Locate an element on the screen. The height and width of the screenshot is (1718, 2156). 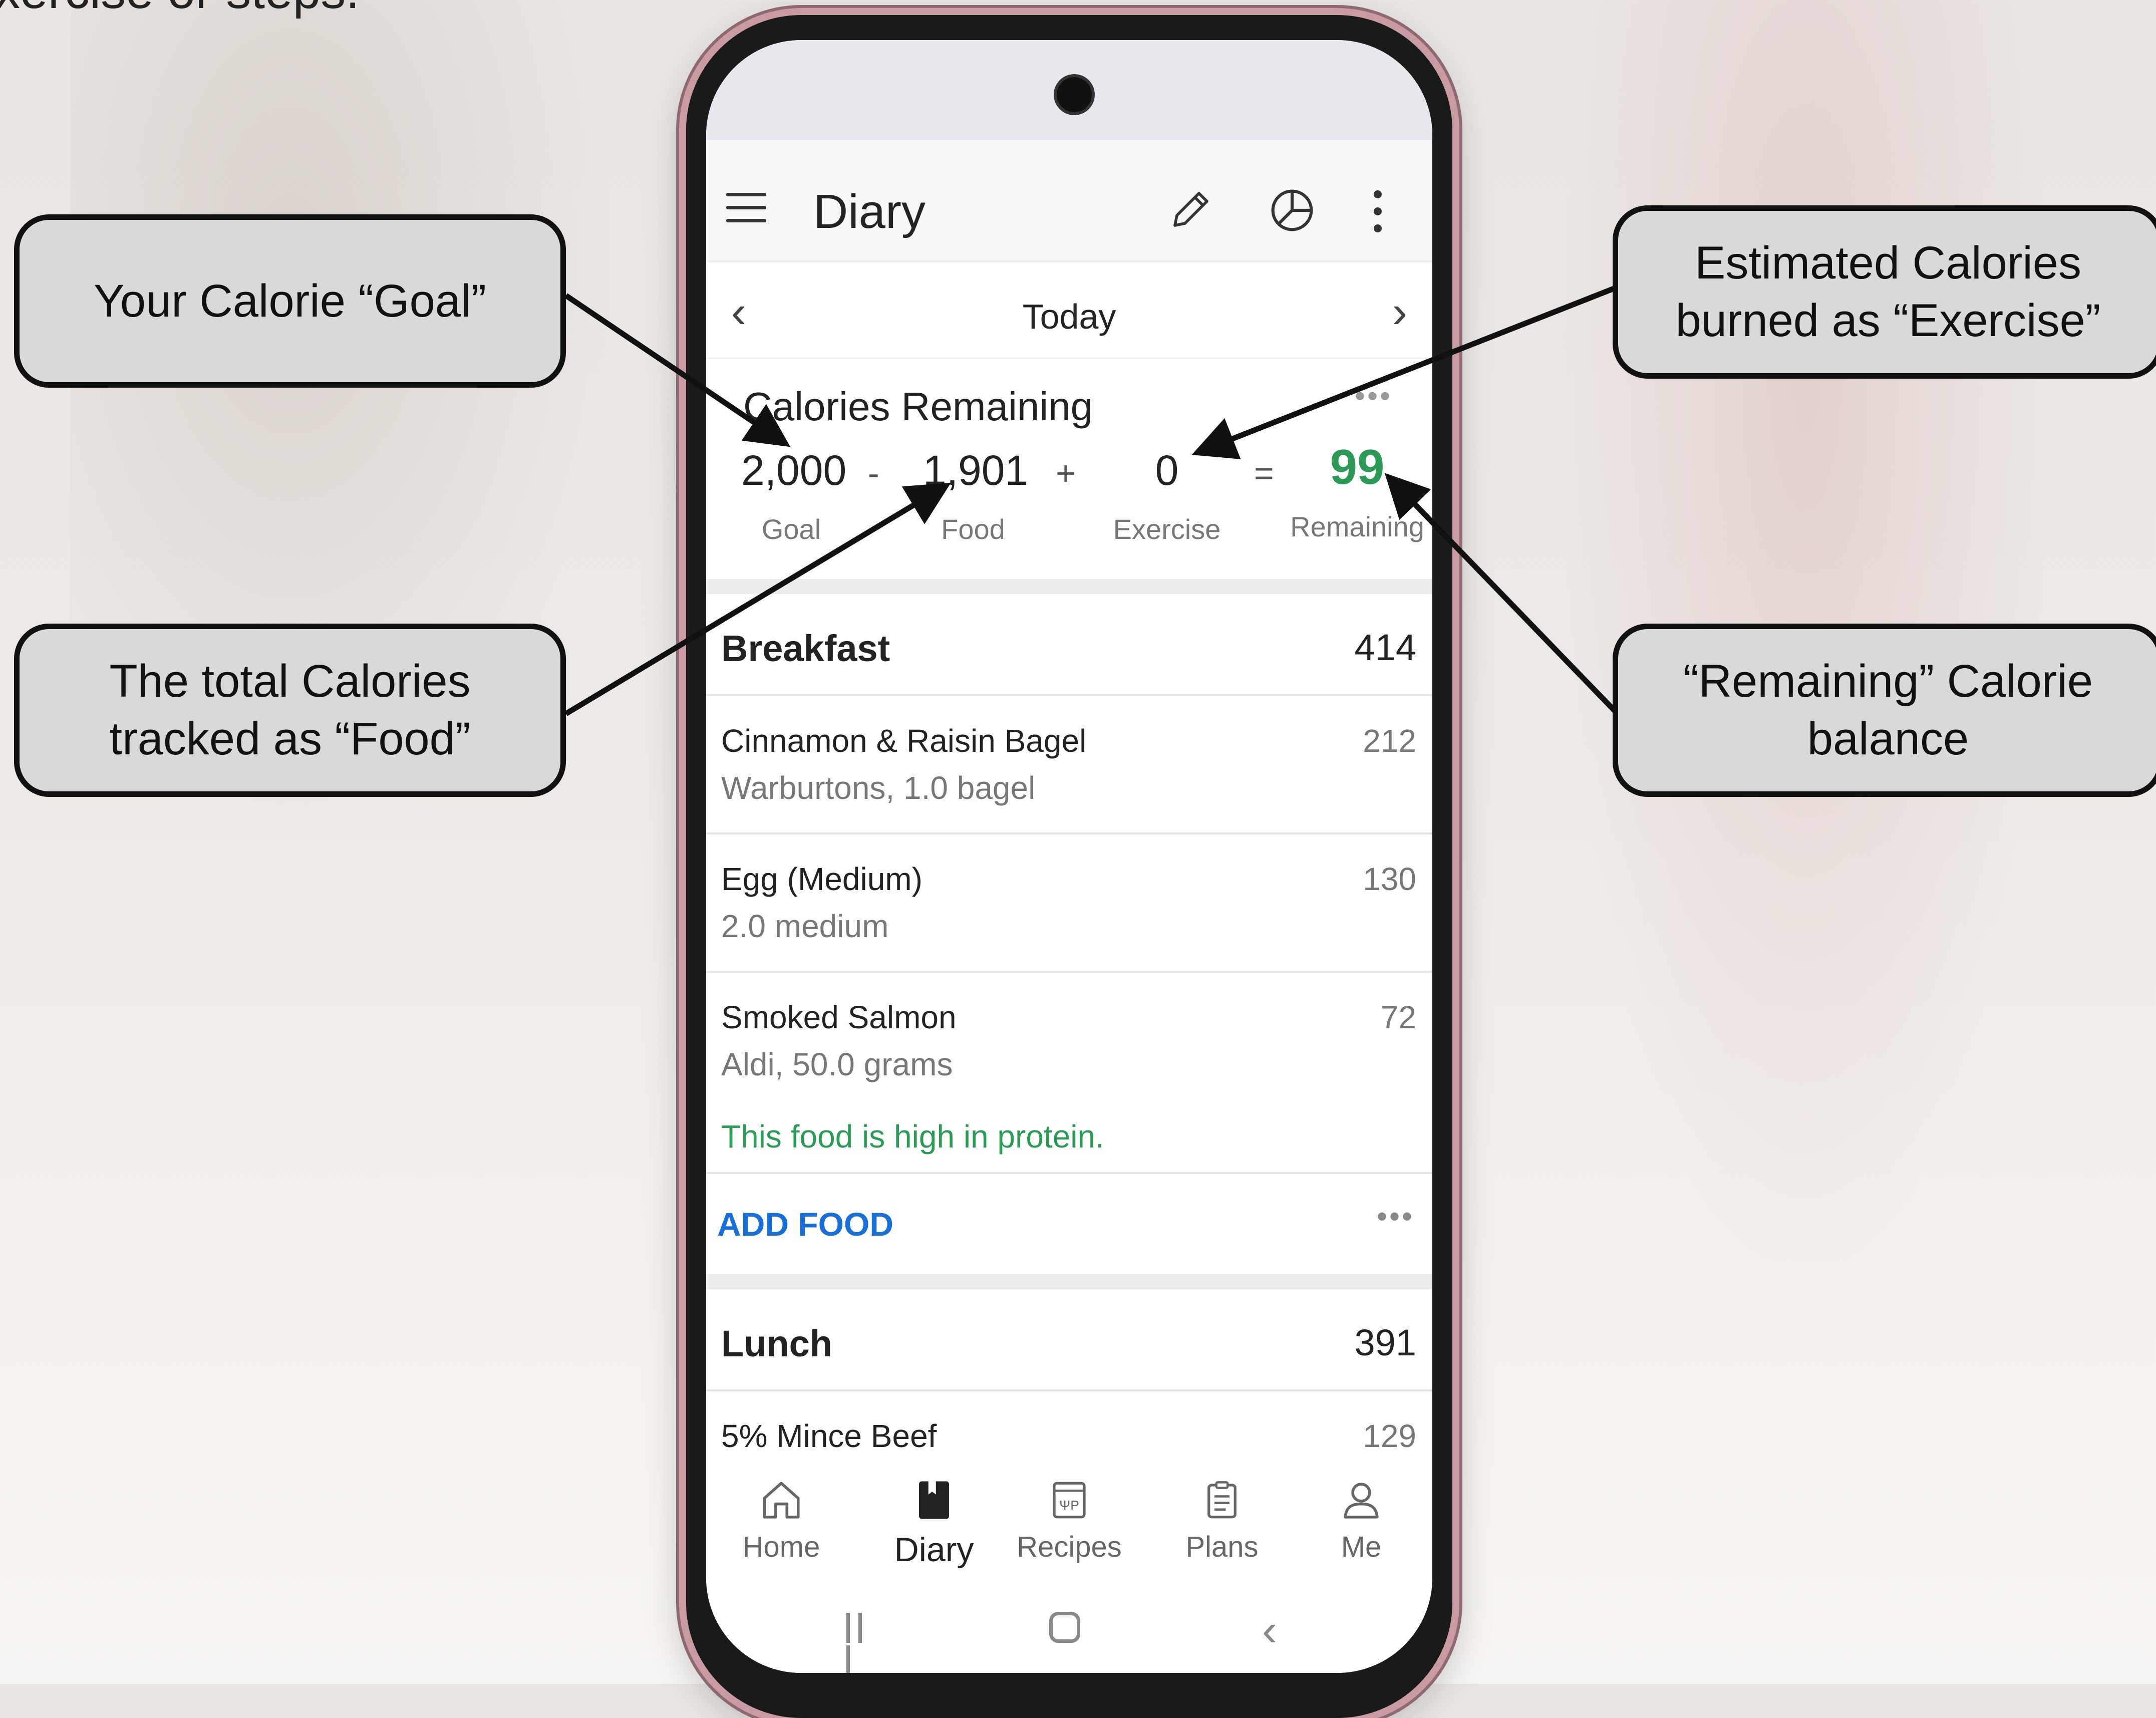
callout-arrows is located at coordinates (1090, 500).